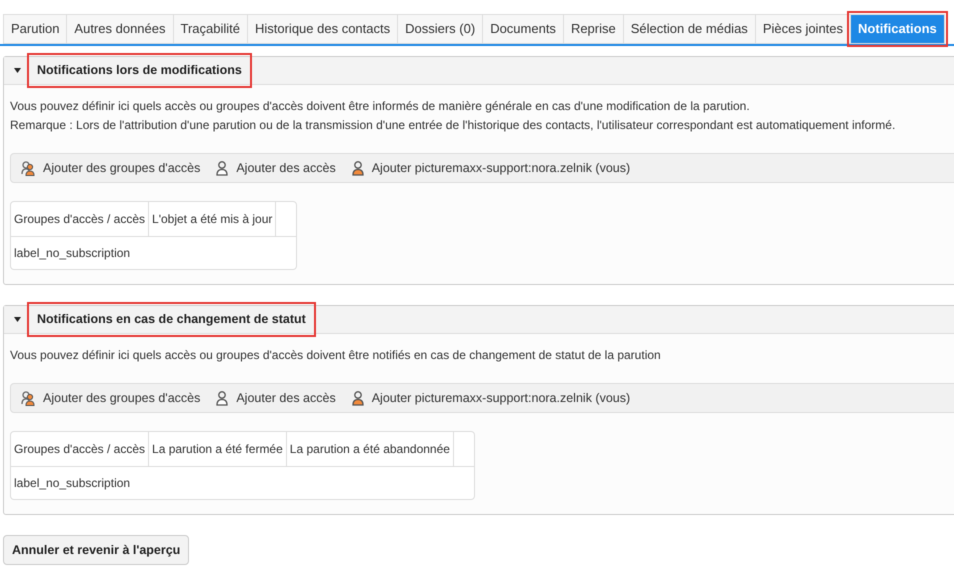 The image size is (954, 566). I want to click on section-title: Notifications lors de modifications, so click(139, 70).